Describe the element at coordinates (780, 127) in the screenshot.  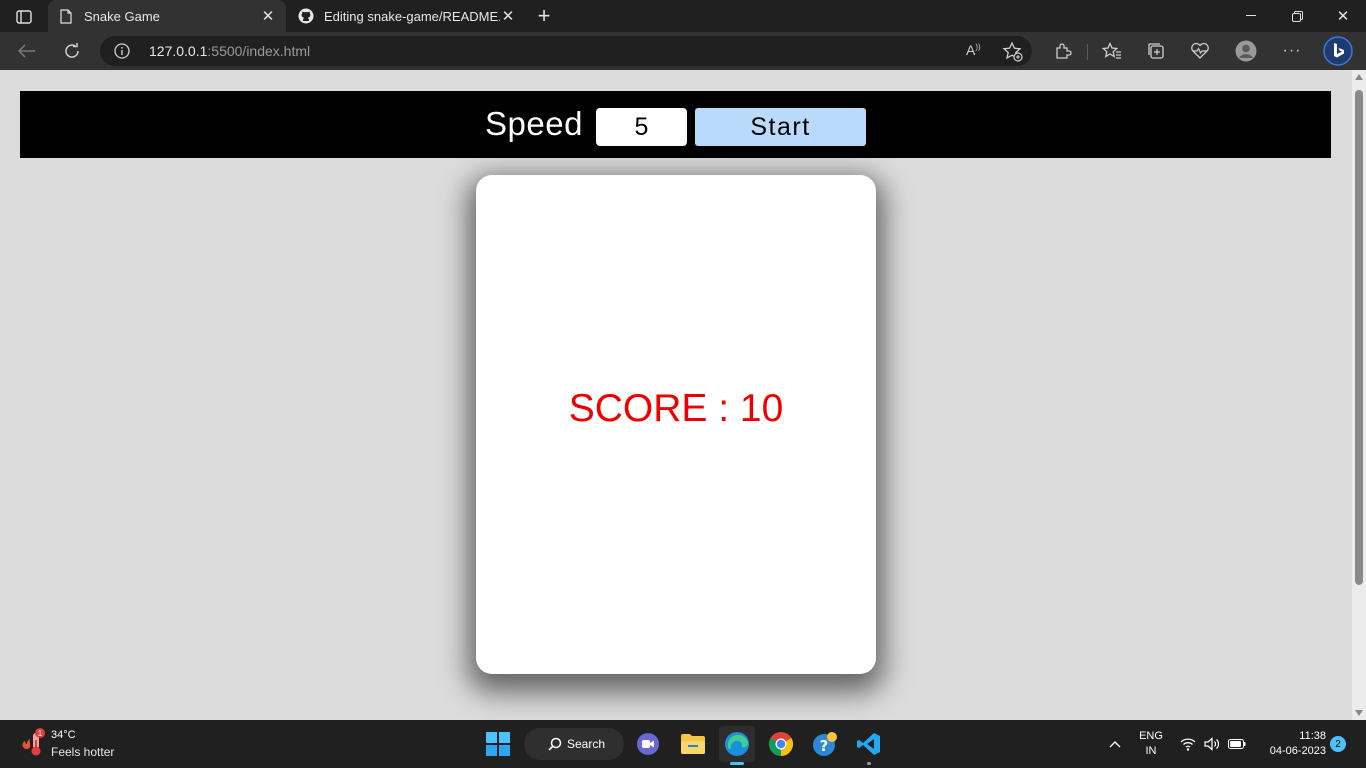
I see `start-button: Start` at that location.